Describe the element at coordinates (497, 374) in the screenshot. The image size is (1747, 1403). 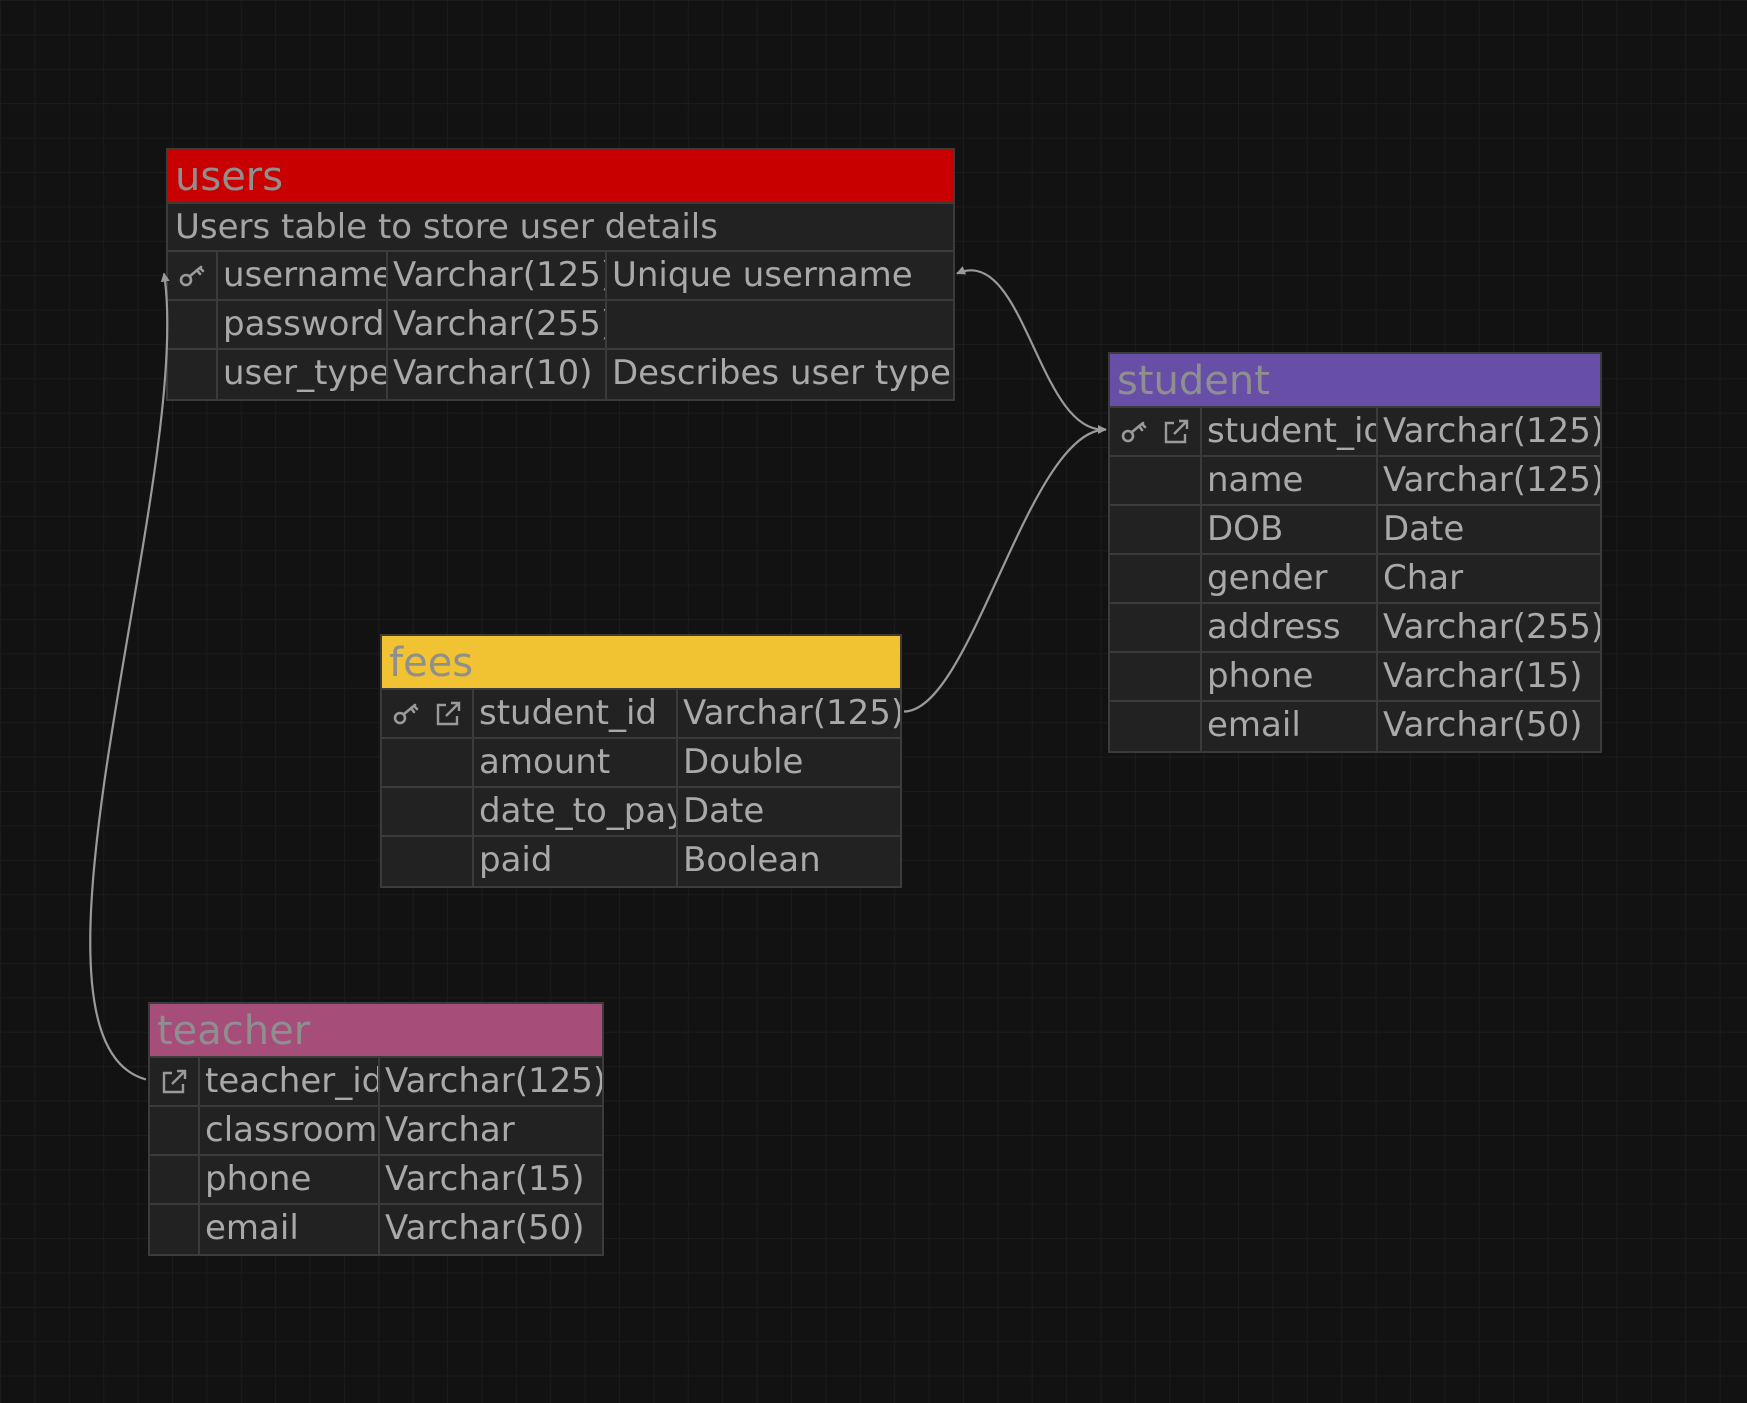
I see `field-type: Varchar(10)` at that location.